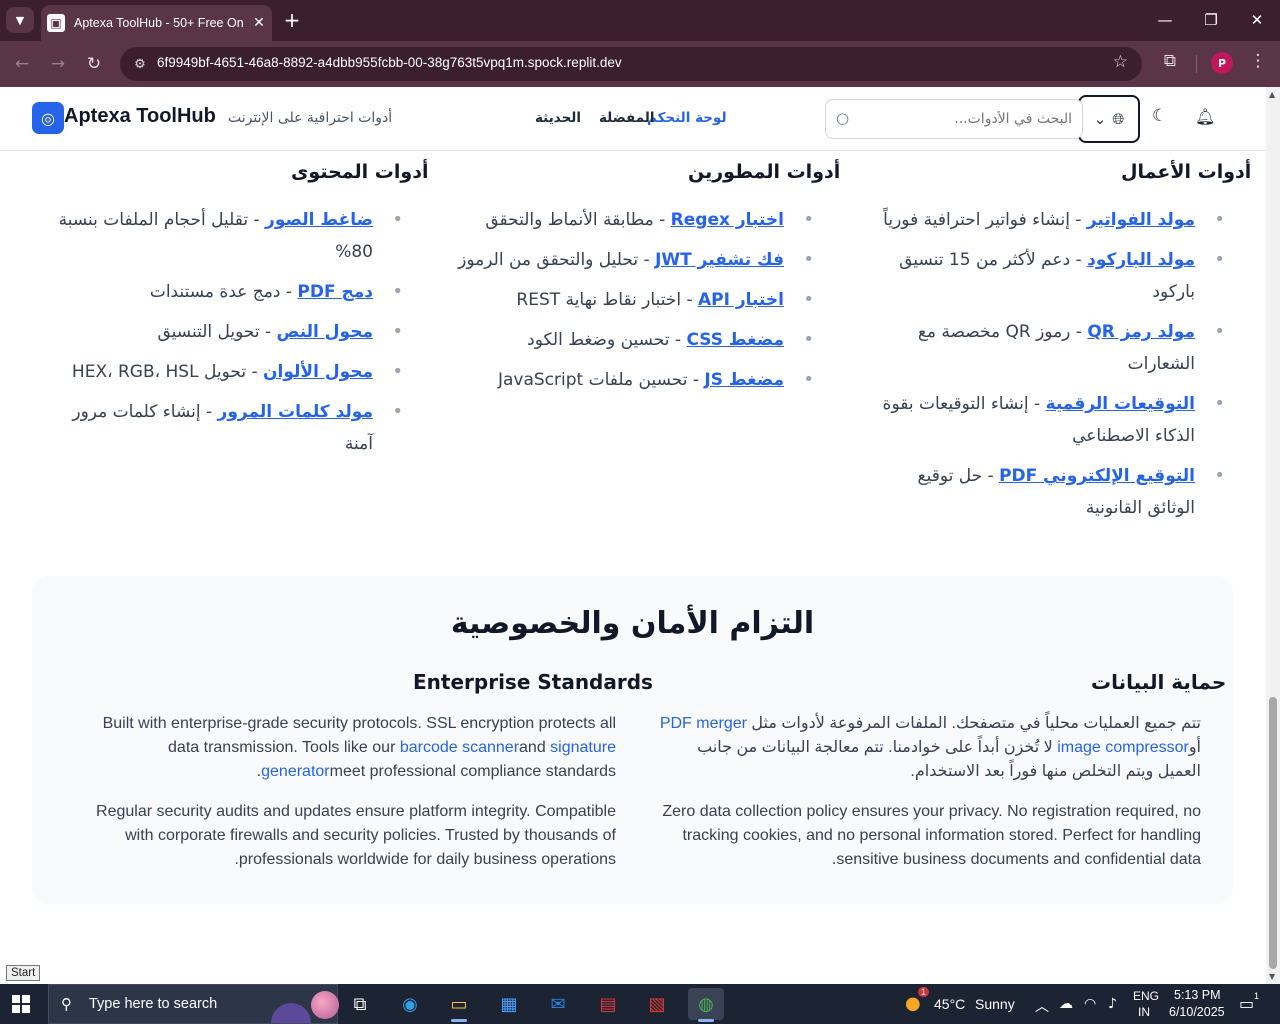  I want to click on browser-tab: ▣ Aptexa ToolHub - 50+ Free Onli ✕, so click(156, 23).